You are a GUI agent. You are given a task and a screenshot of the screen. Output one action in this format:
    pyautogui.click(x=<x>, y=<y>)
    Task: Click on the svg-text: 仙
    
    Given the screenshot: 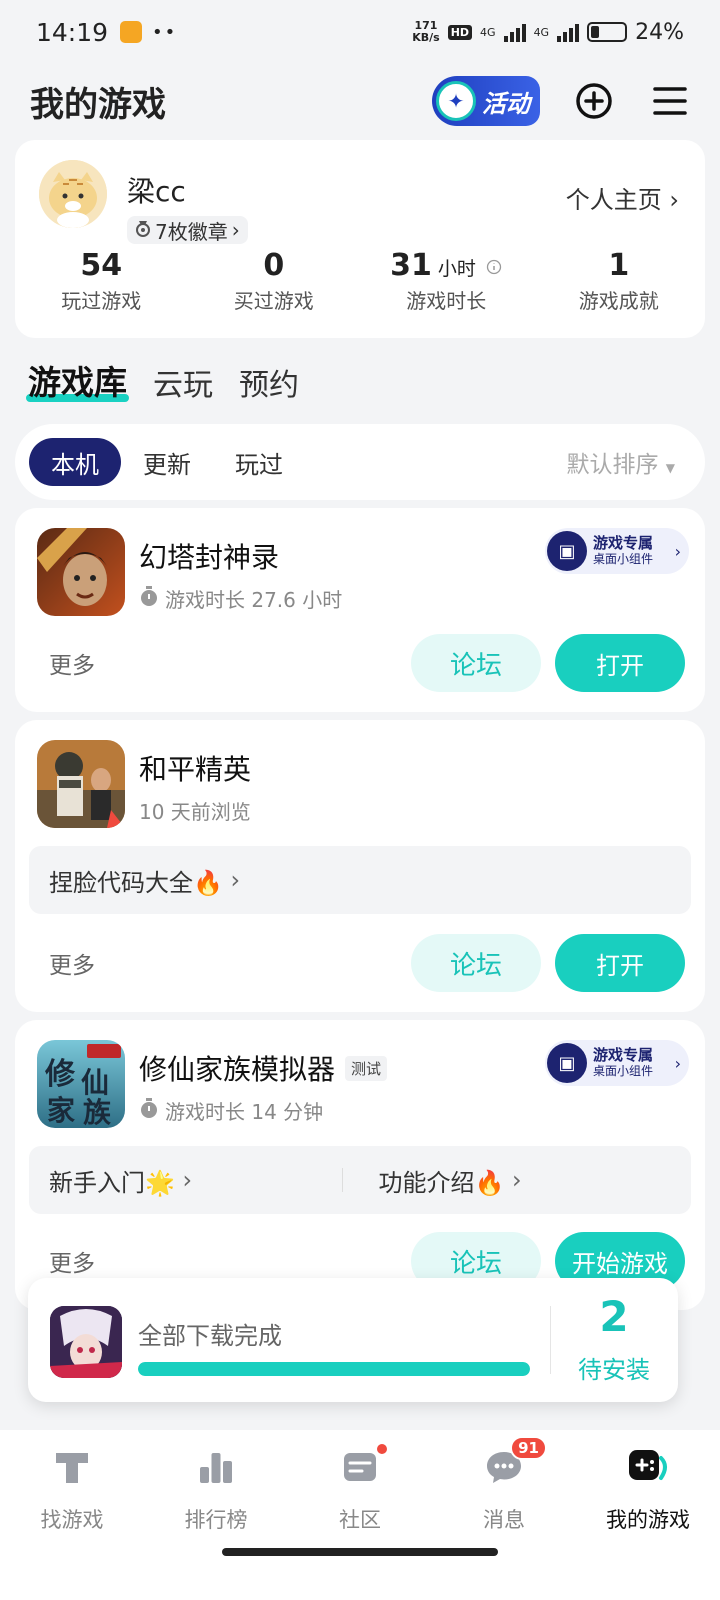 What is the action you would take?
    pyautogui.click(x=95, y=1082)
    